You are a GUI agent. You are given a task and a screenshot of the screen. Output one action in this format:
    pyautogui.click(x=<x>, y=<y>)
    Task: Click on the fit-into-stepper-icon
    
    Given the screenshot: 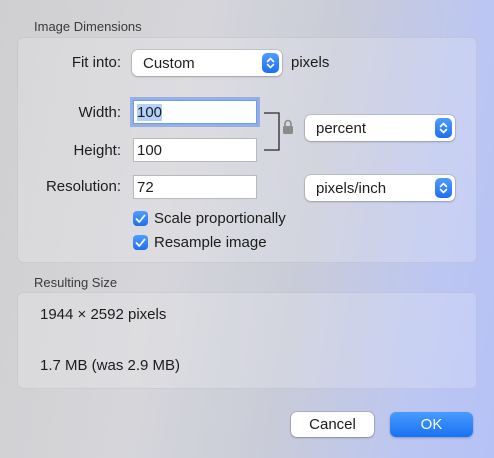 What is the action you would take?
    pyautogui.click(x=270, y=63)
    